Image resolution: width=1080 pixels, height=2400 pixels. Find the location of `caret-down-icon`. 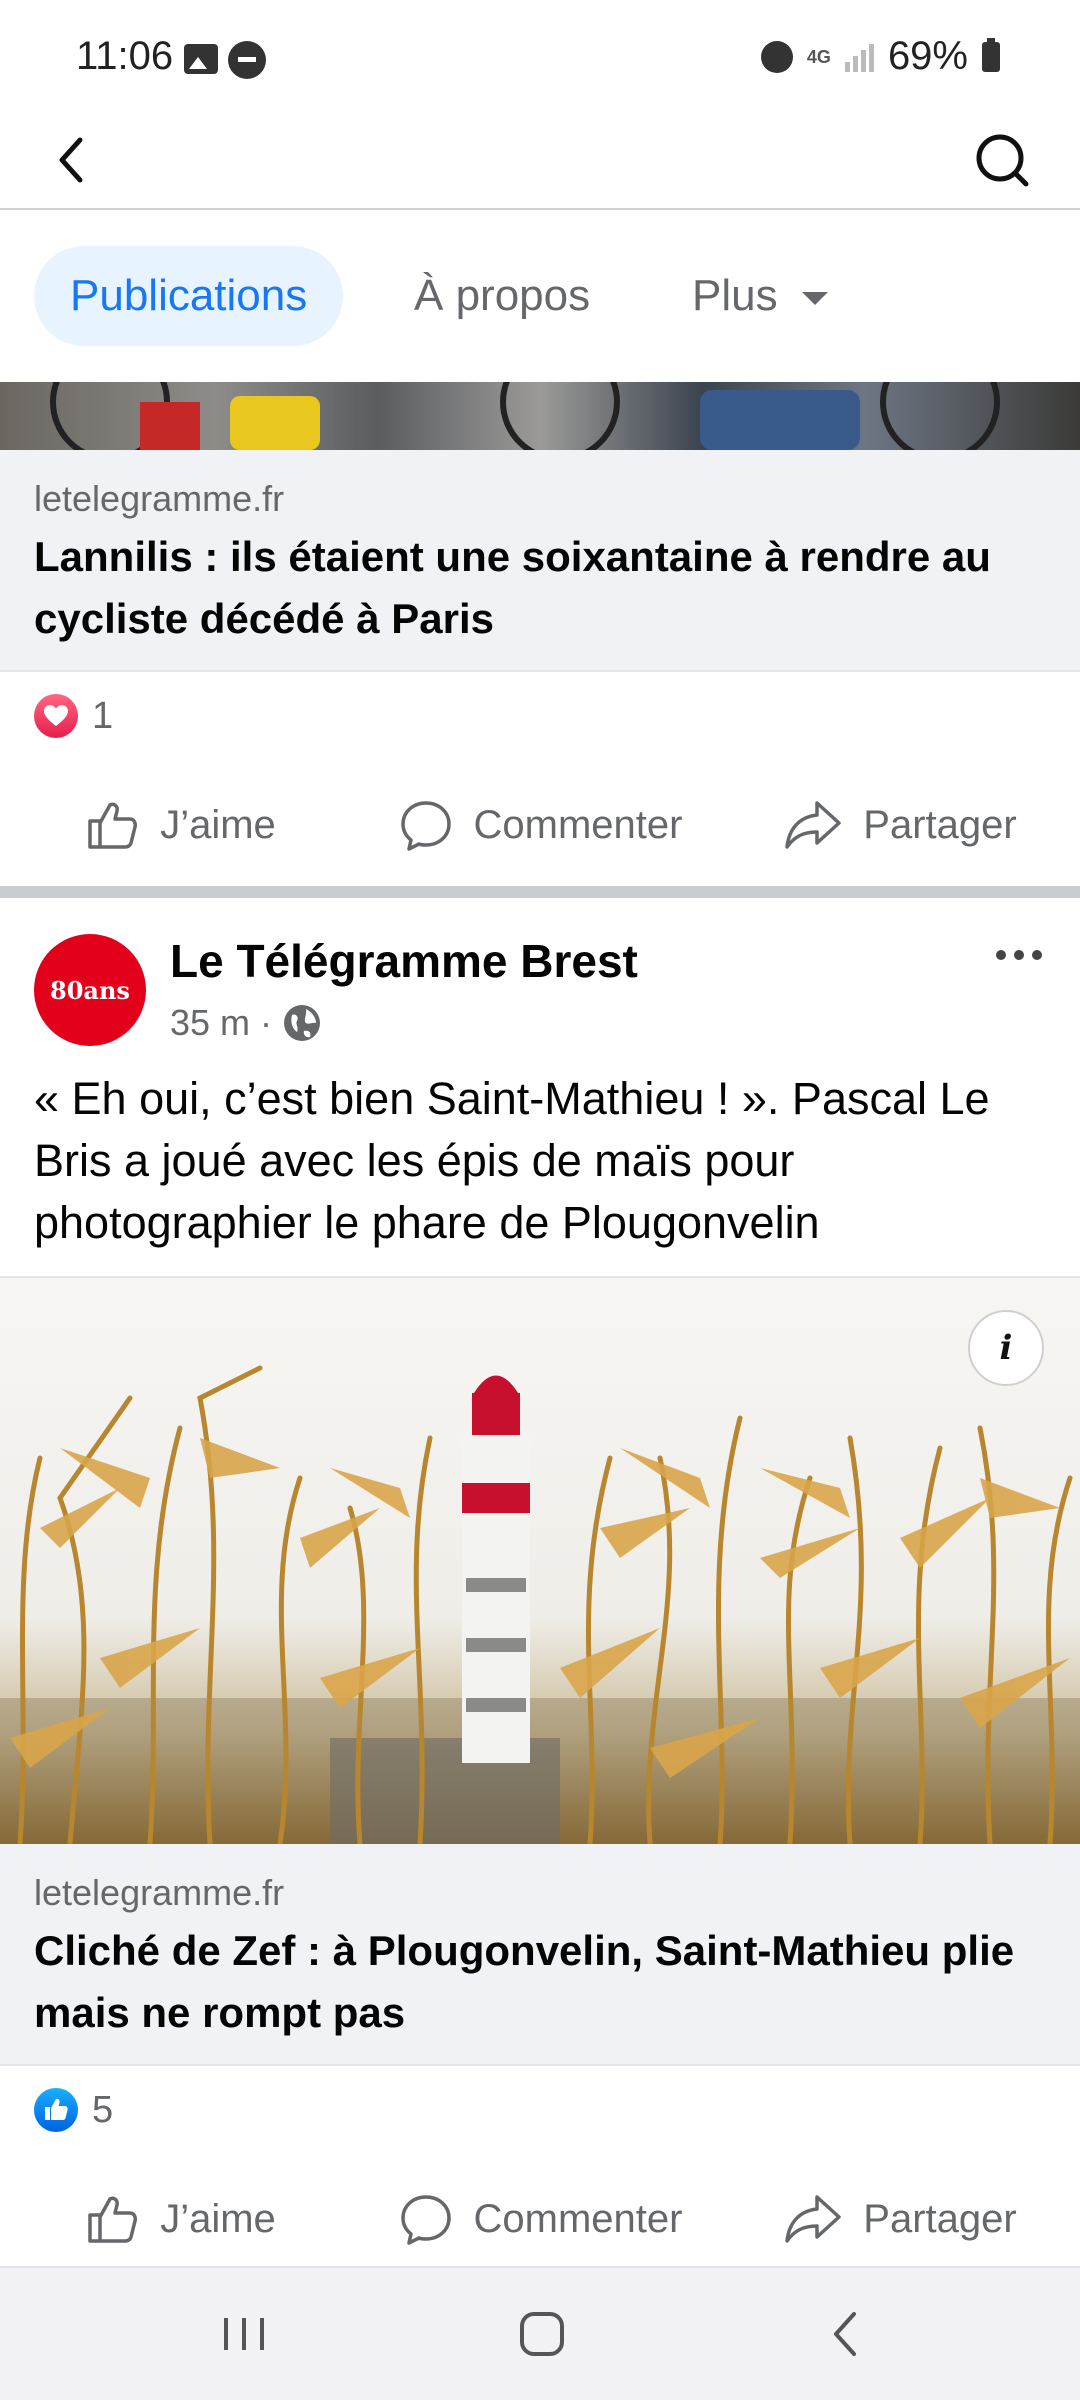

caret-down-icon is located at coordinates (814, 298).